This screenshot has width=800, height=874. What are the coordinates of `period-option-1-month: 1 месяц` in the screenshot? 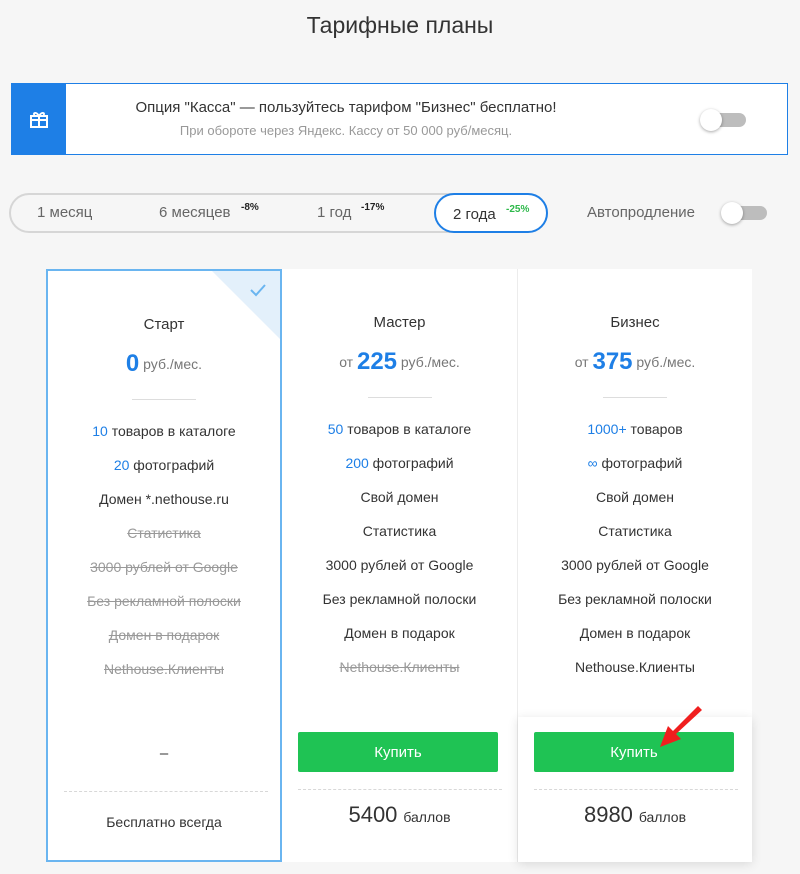 It's located at (66, 213).